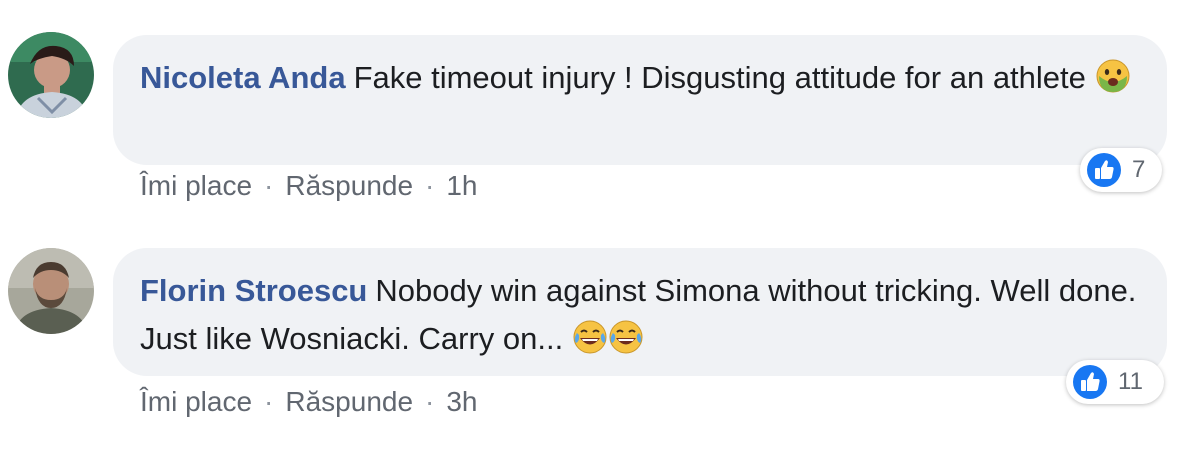 The height and width of the screenshot is (464, 1200). I want to click on reaction-summary: 11, so click(1115, 382).